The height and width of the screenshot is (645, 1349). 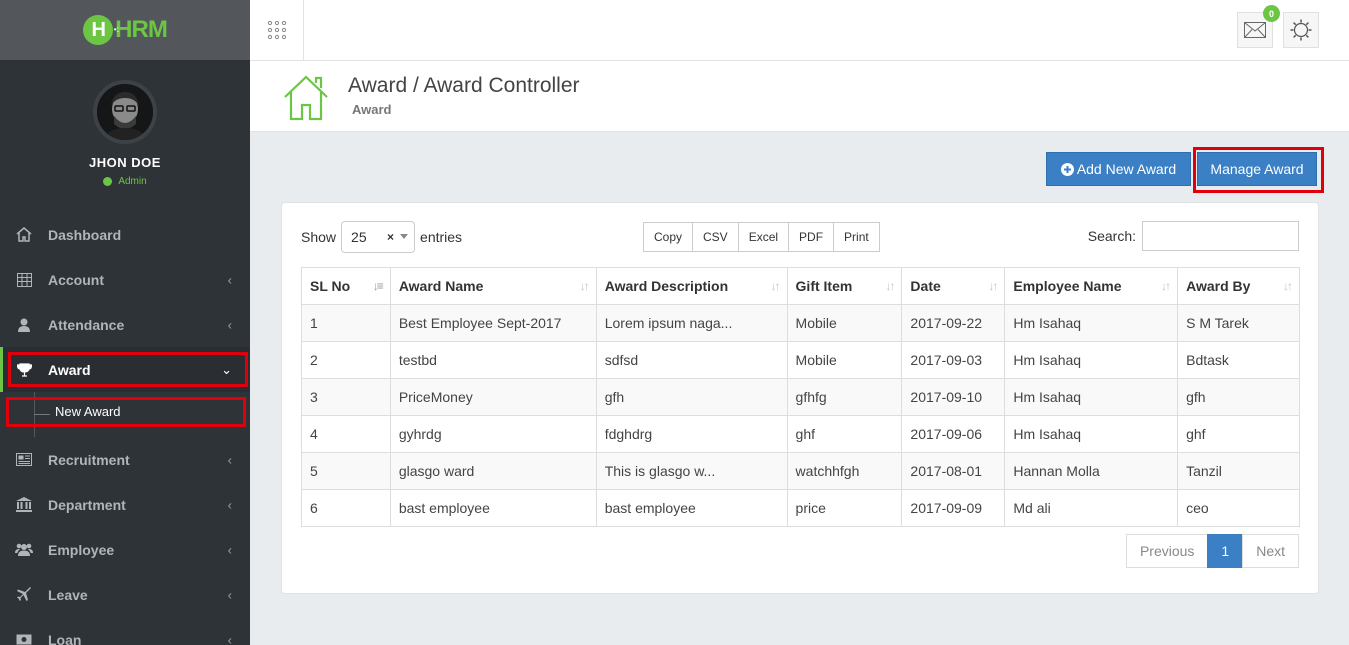 I want to click on table-cell: 3, so click(x=346, y=397).